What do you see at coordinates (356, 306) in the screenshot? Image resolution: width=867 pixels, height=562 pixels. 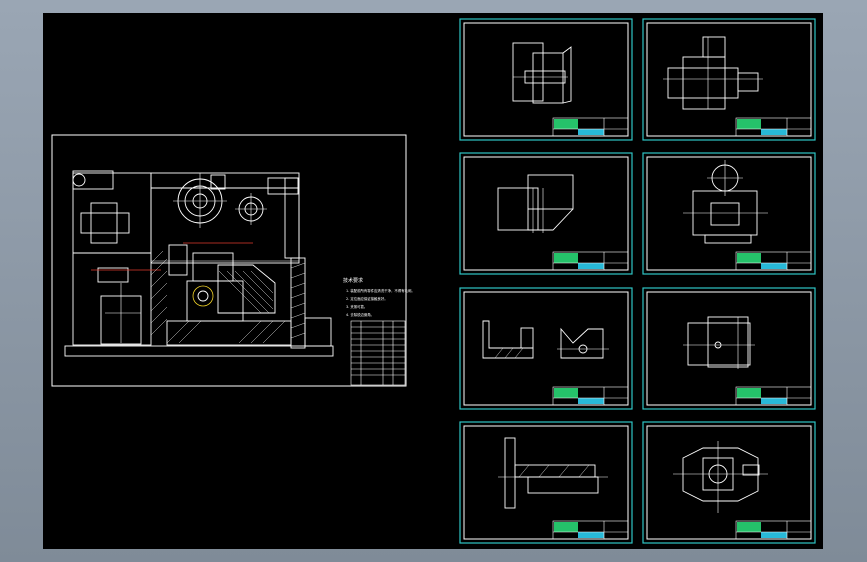 I see `note-3: 3. 夹紧可靠。` at bounding box center [356, 306].